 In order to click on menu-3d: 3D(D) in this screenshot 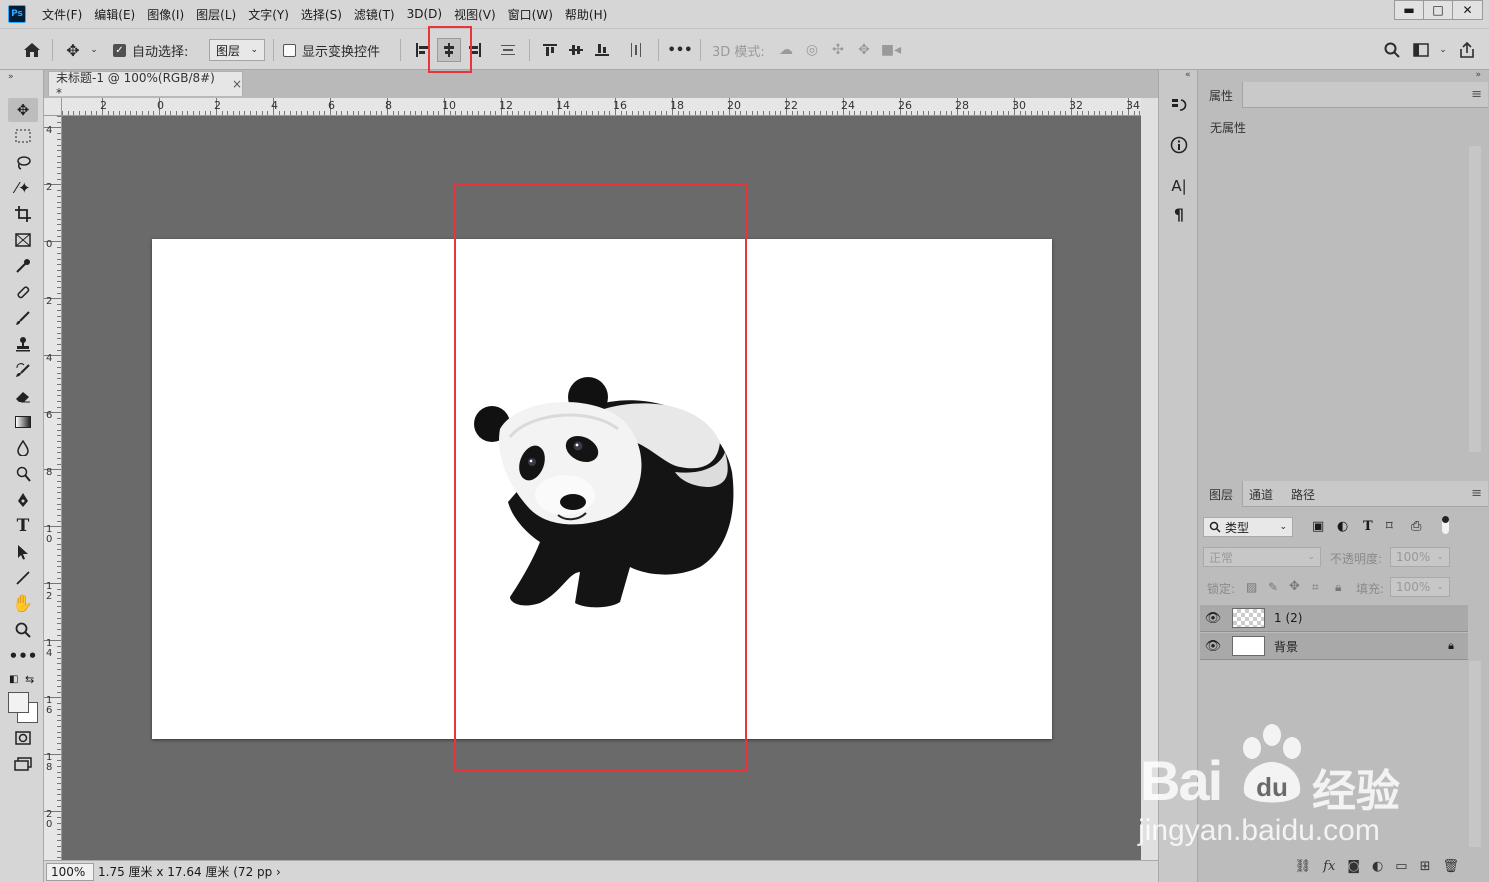, I will do `click(424, 14)`.